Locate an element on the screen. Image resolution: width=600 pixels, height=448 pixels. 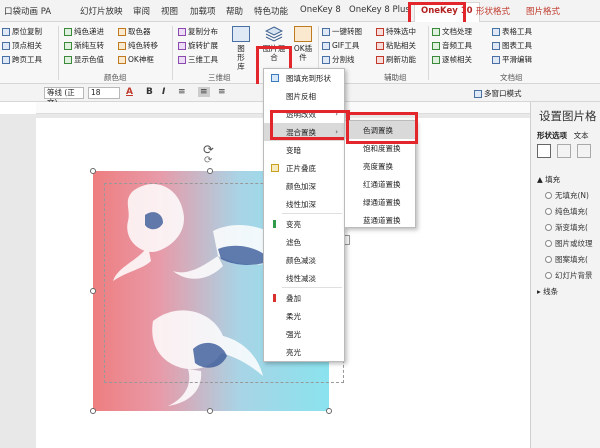
menu-item-soft-light: 柔光 is located at coordinates (304, 316).